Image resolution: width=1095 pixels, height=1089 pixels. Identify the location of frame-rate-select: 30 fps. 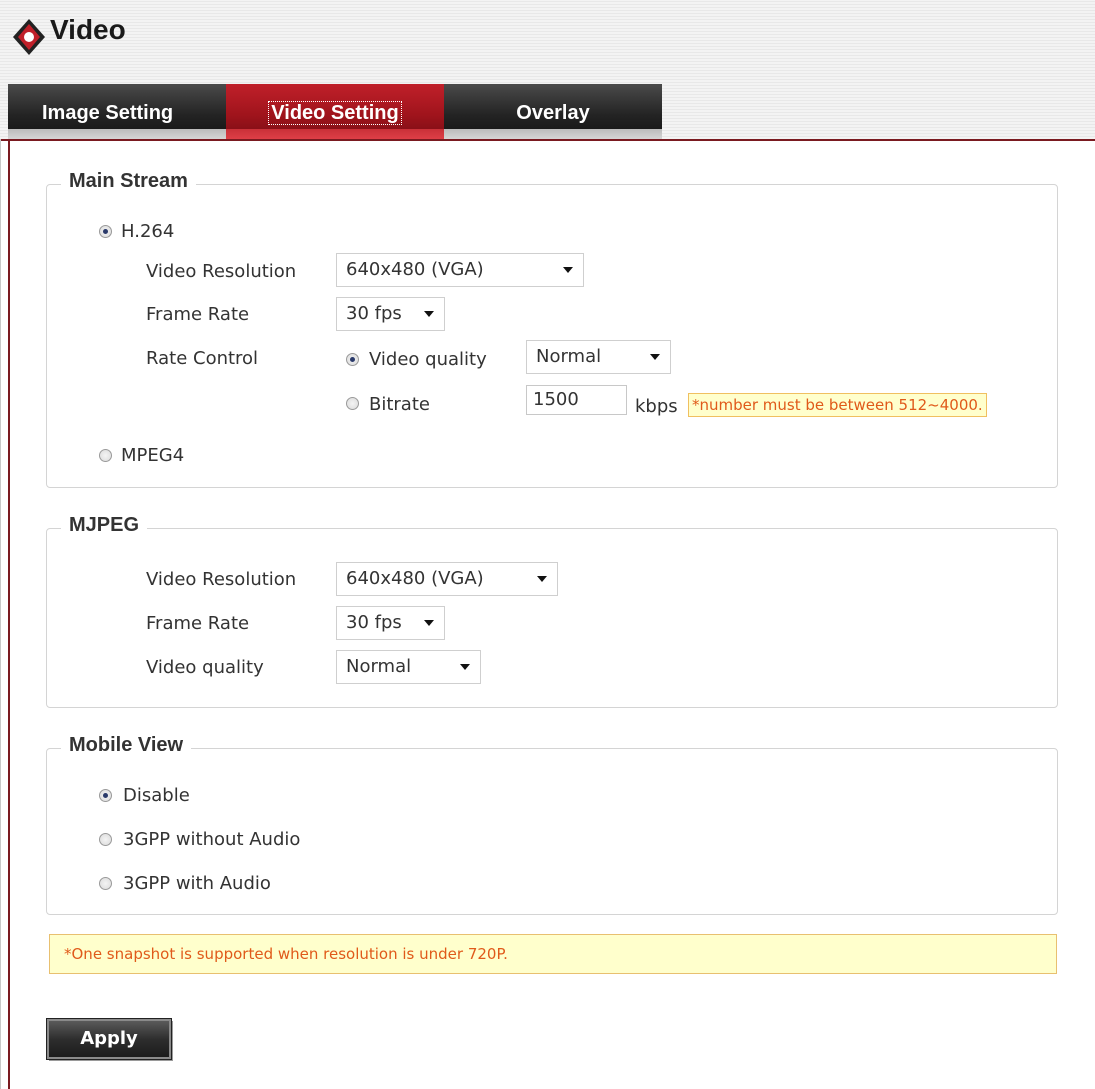
(390, 314).